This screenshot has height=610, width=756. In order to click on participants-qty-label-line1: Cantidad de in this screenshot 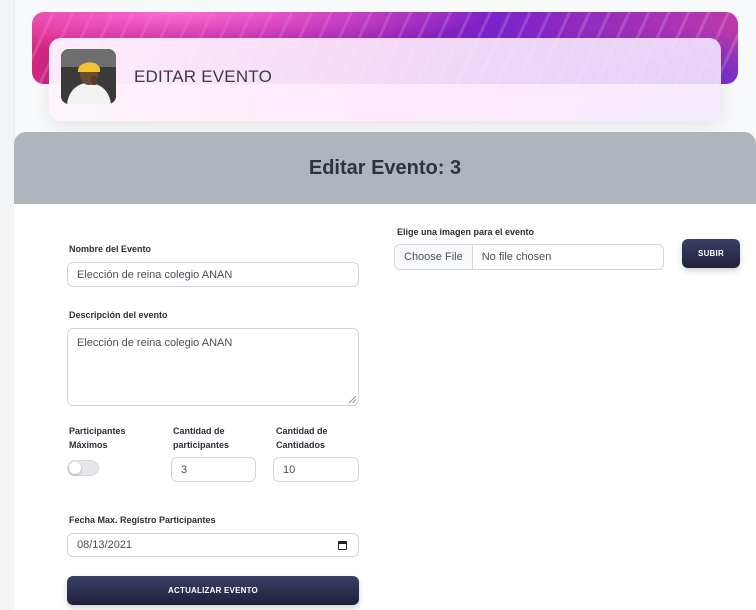, I will do `click(199, 431)`.